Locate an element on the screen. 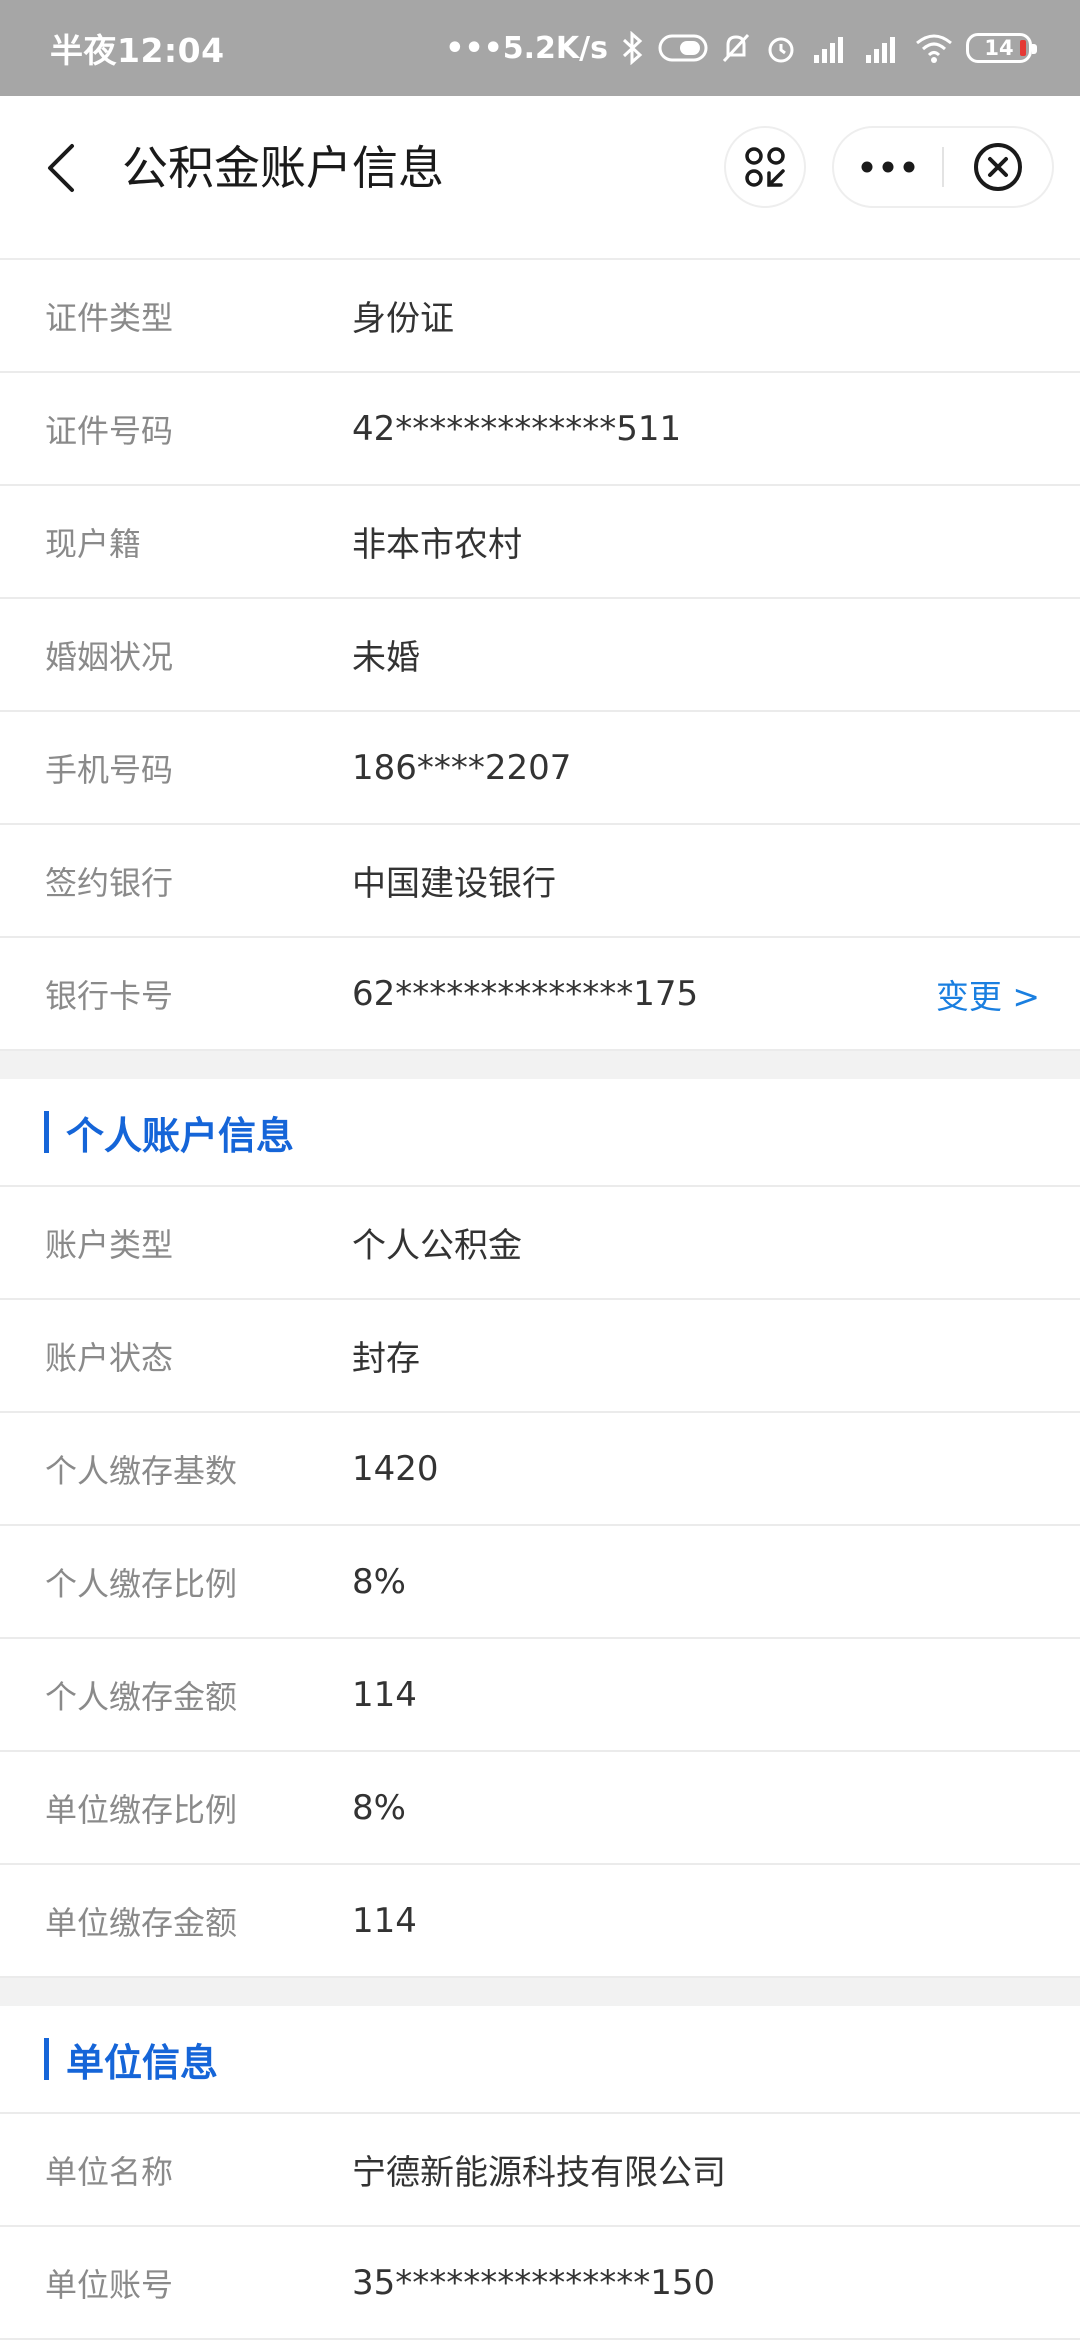 The width and height of the screenshot is (1080, 2340). bluetooth-icon is located at coordinates (633, 48).